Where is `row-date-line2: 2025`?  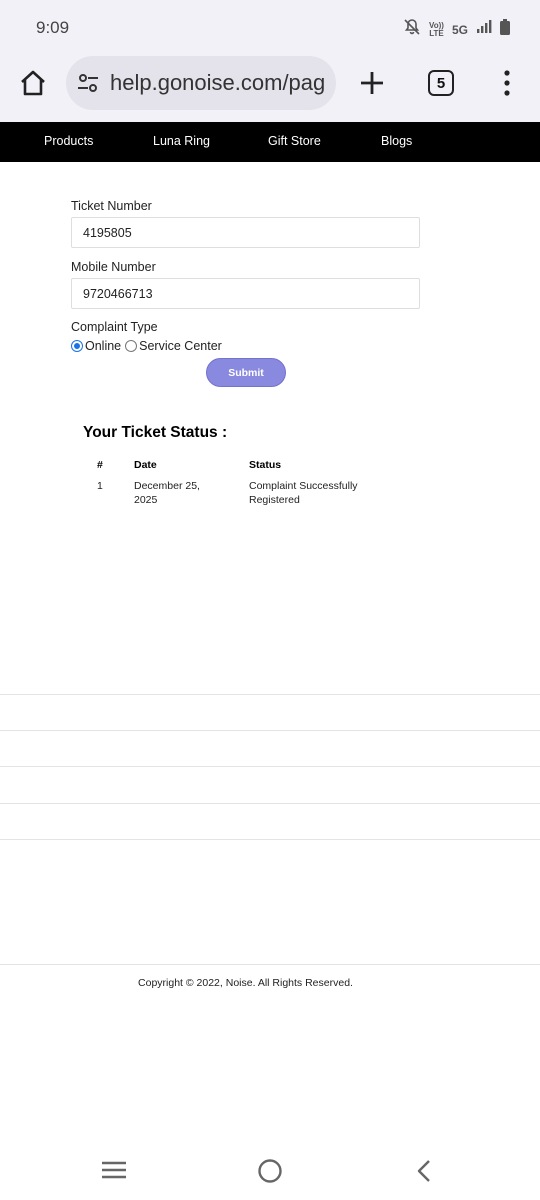 row-date-line2: 2025 is located at coordinates (146, 500).